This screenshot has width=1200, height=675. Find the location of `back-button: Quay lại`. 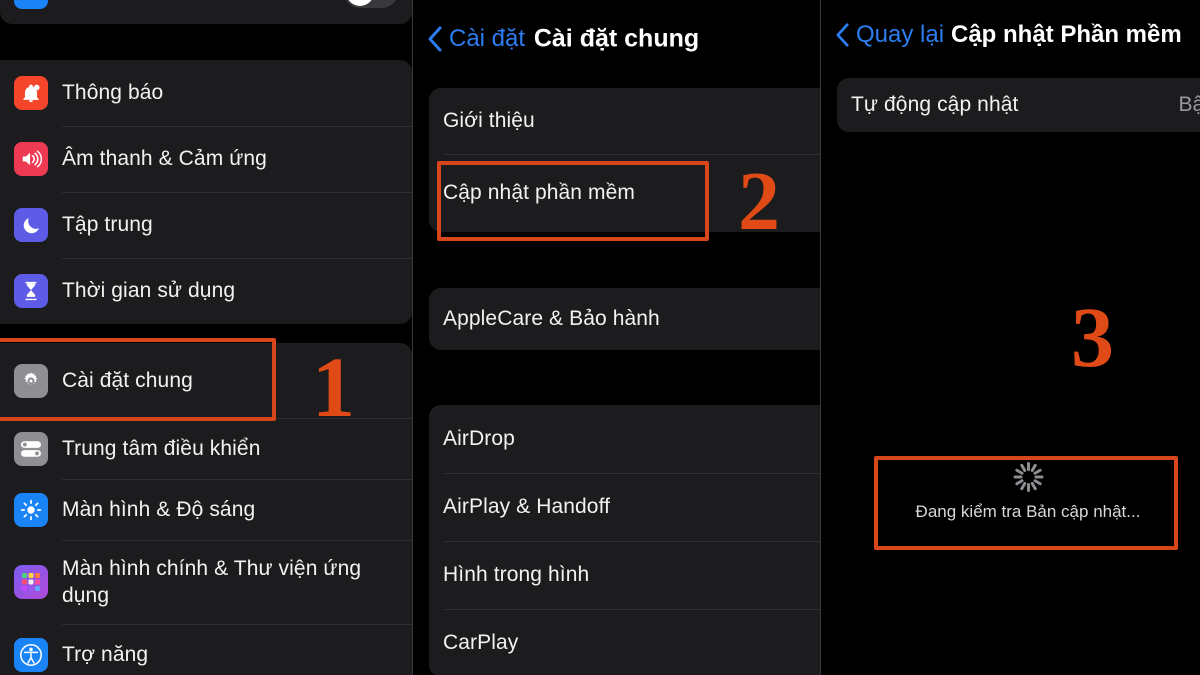

back-button: Quay lại is located at coordinates (889, 35).